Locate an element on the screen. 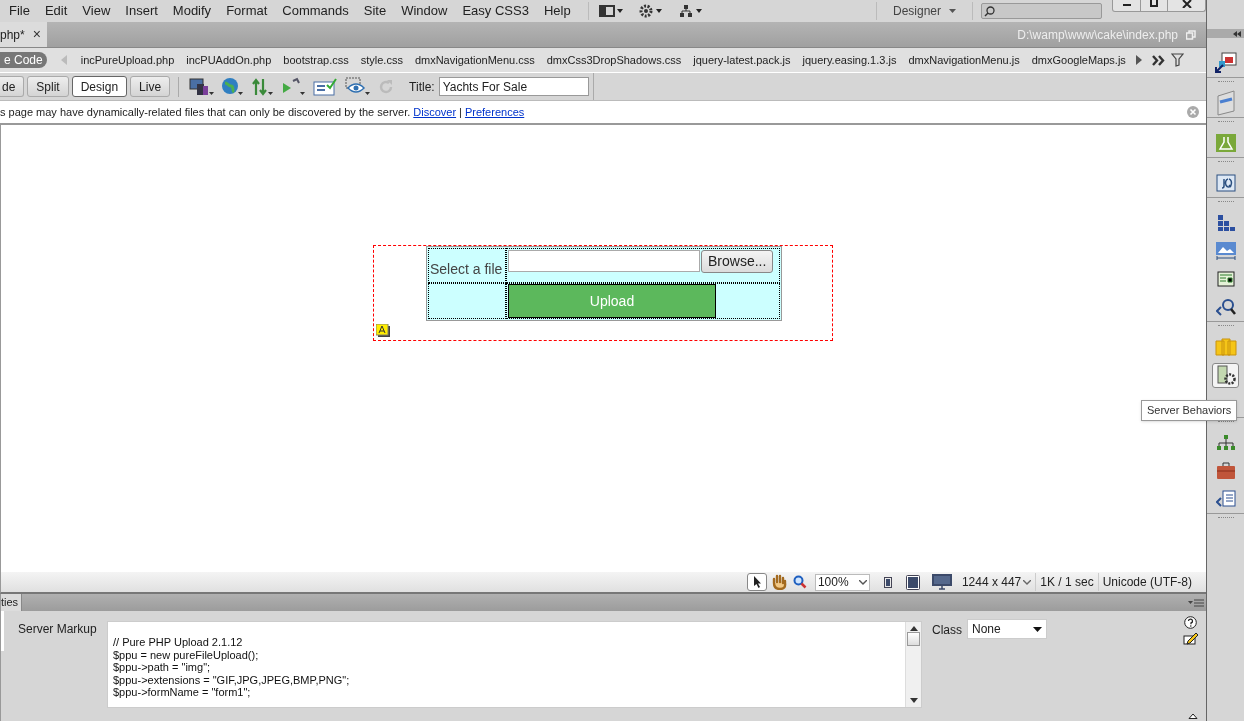  menu-item: File is located at coordinates (19, 11).